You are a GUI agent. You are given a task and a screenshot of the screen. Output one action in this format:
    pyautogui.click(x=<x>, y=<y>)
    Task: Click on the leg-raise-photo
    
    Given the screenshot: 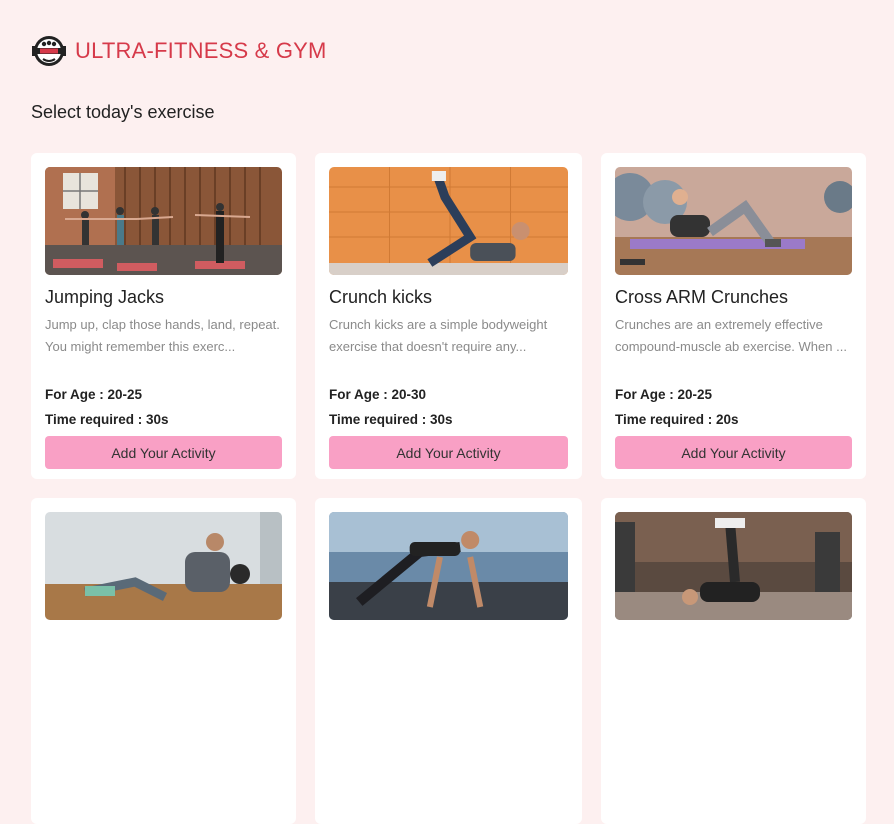 What is the action you would take?
    pyautogui.click(x=733, y=566)
    